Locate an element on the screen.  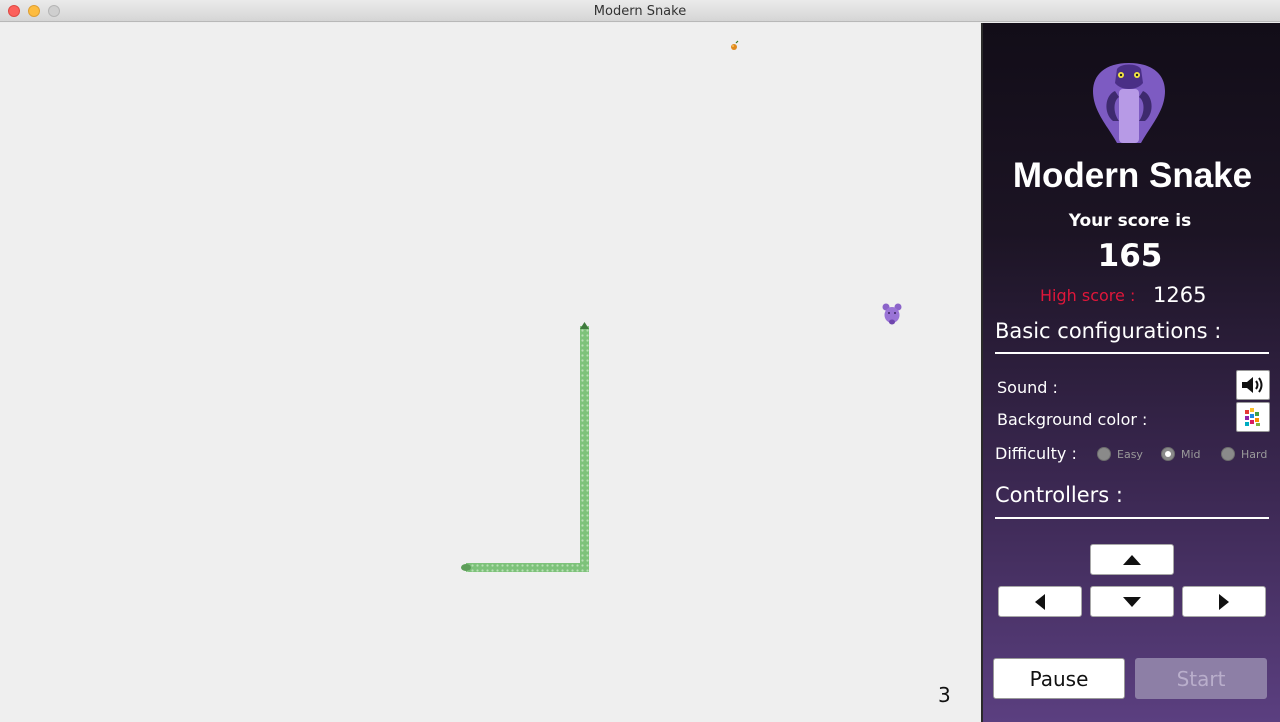
level-indicator: 3 is located at coordinates (944, 695).